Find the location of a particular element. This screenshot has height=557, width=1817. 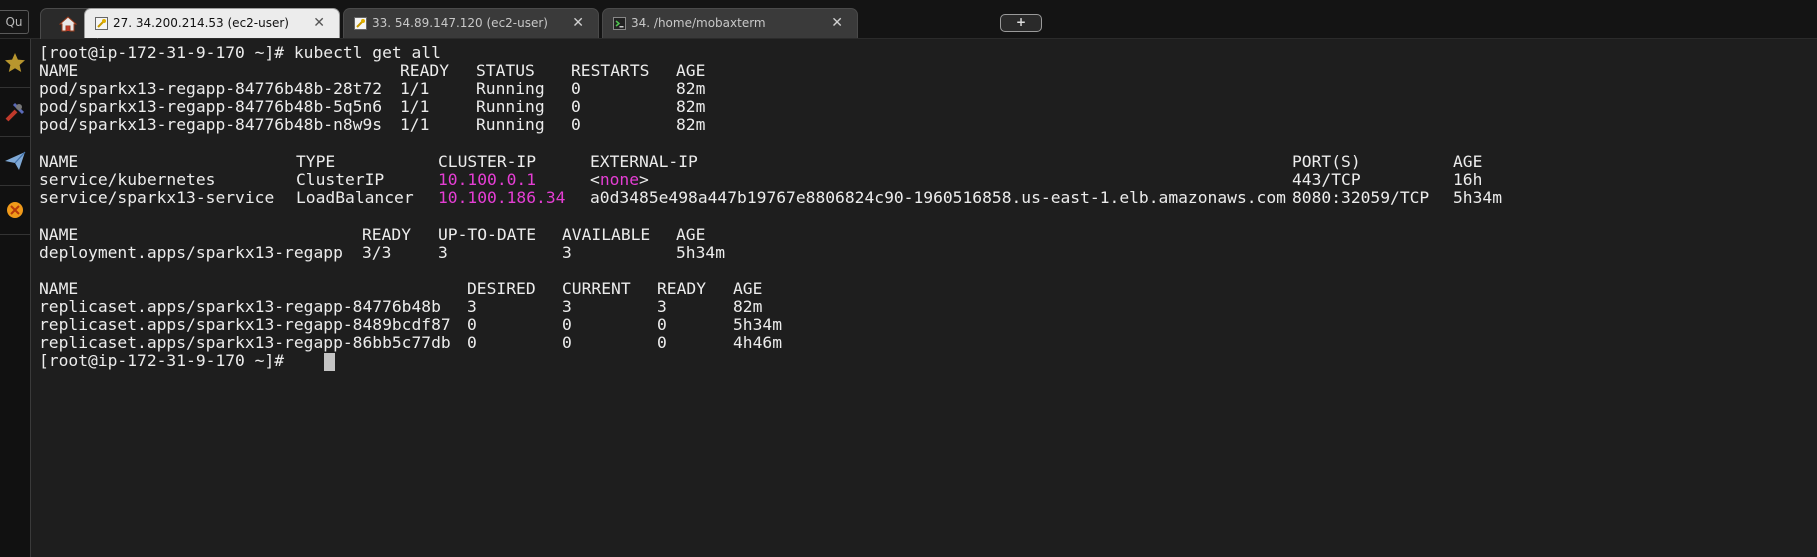

quick-connect-box: Qu is located at coordinates (14, 22).